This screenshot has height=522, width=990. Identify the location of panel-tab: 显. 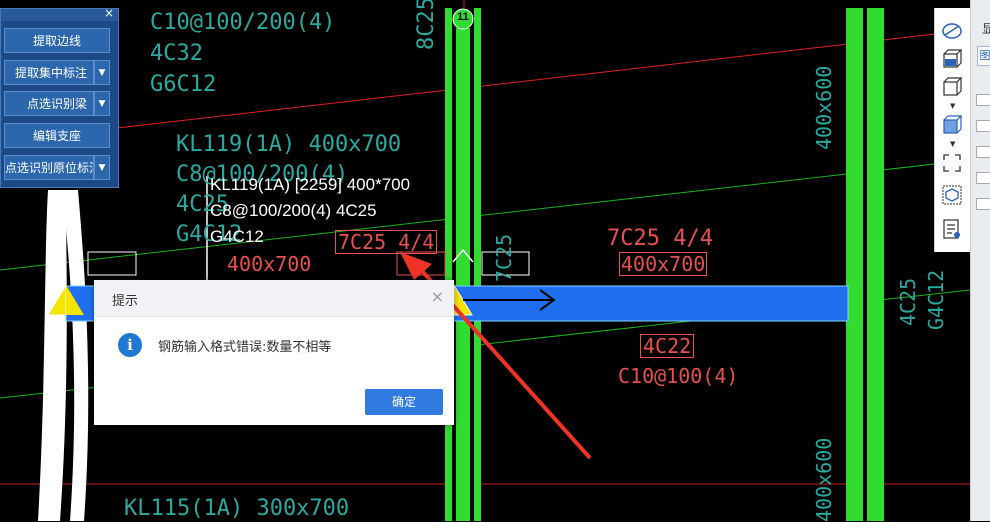
(986, 28).